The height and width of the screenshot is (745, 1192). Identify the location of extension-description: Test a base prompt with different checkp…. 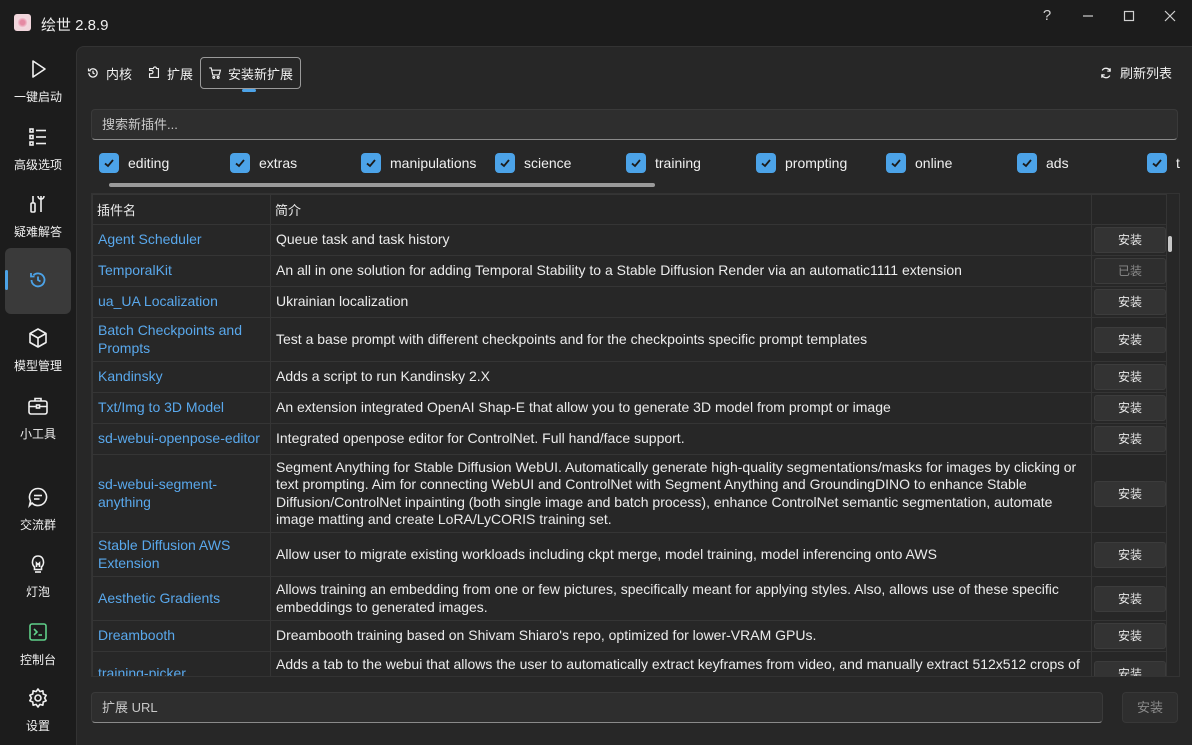
(681, 339).